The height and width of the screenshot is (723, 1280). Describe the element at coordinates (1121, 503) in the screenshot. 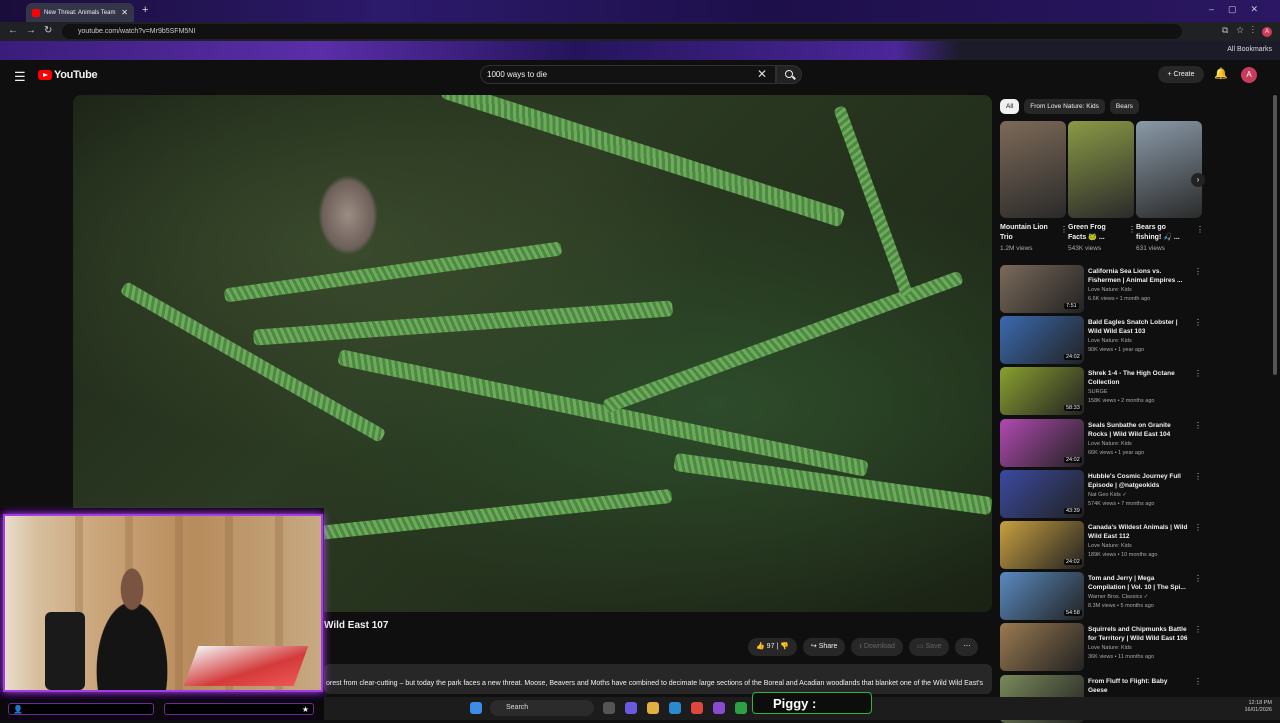

I see `video-meta: 574K views • 7 months ago` at that location.